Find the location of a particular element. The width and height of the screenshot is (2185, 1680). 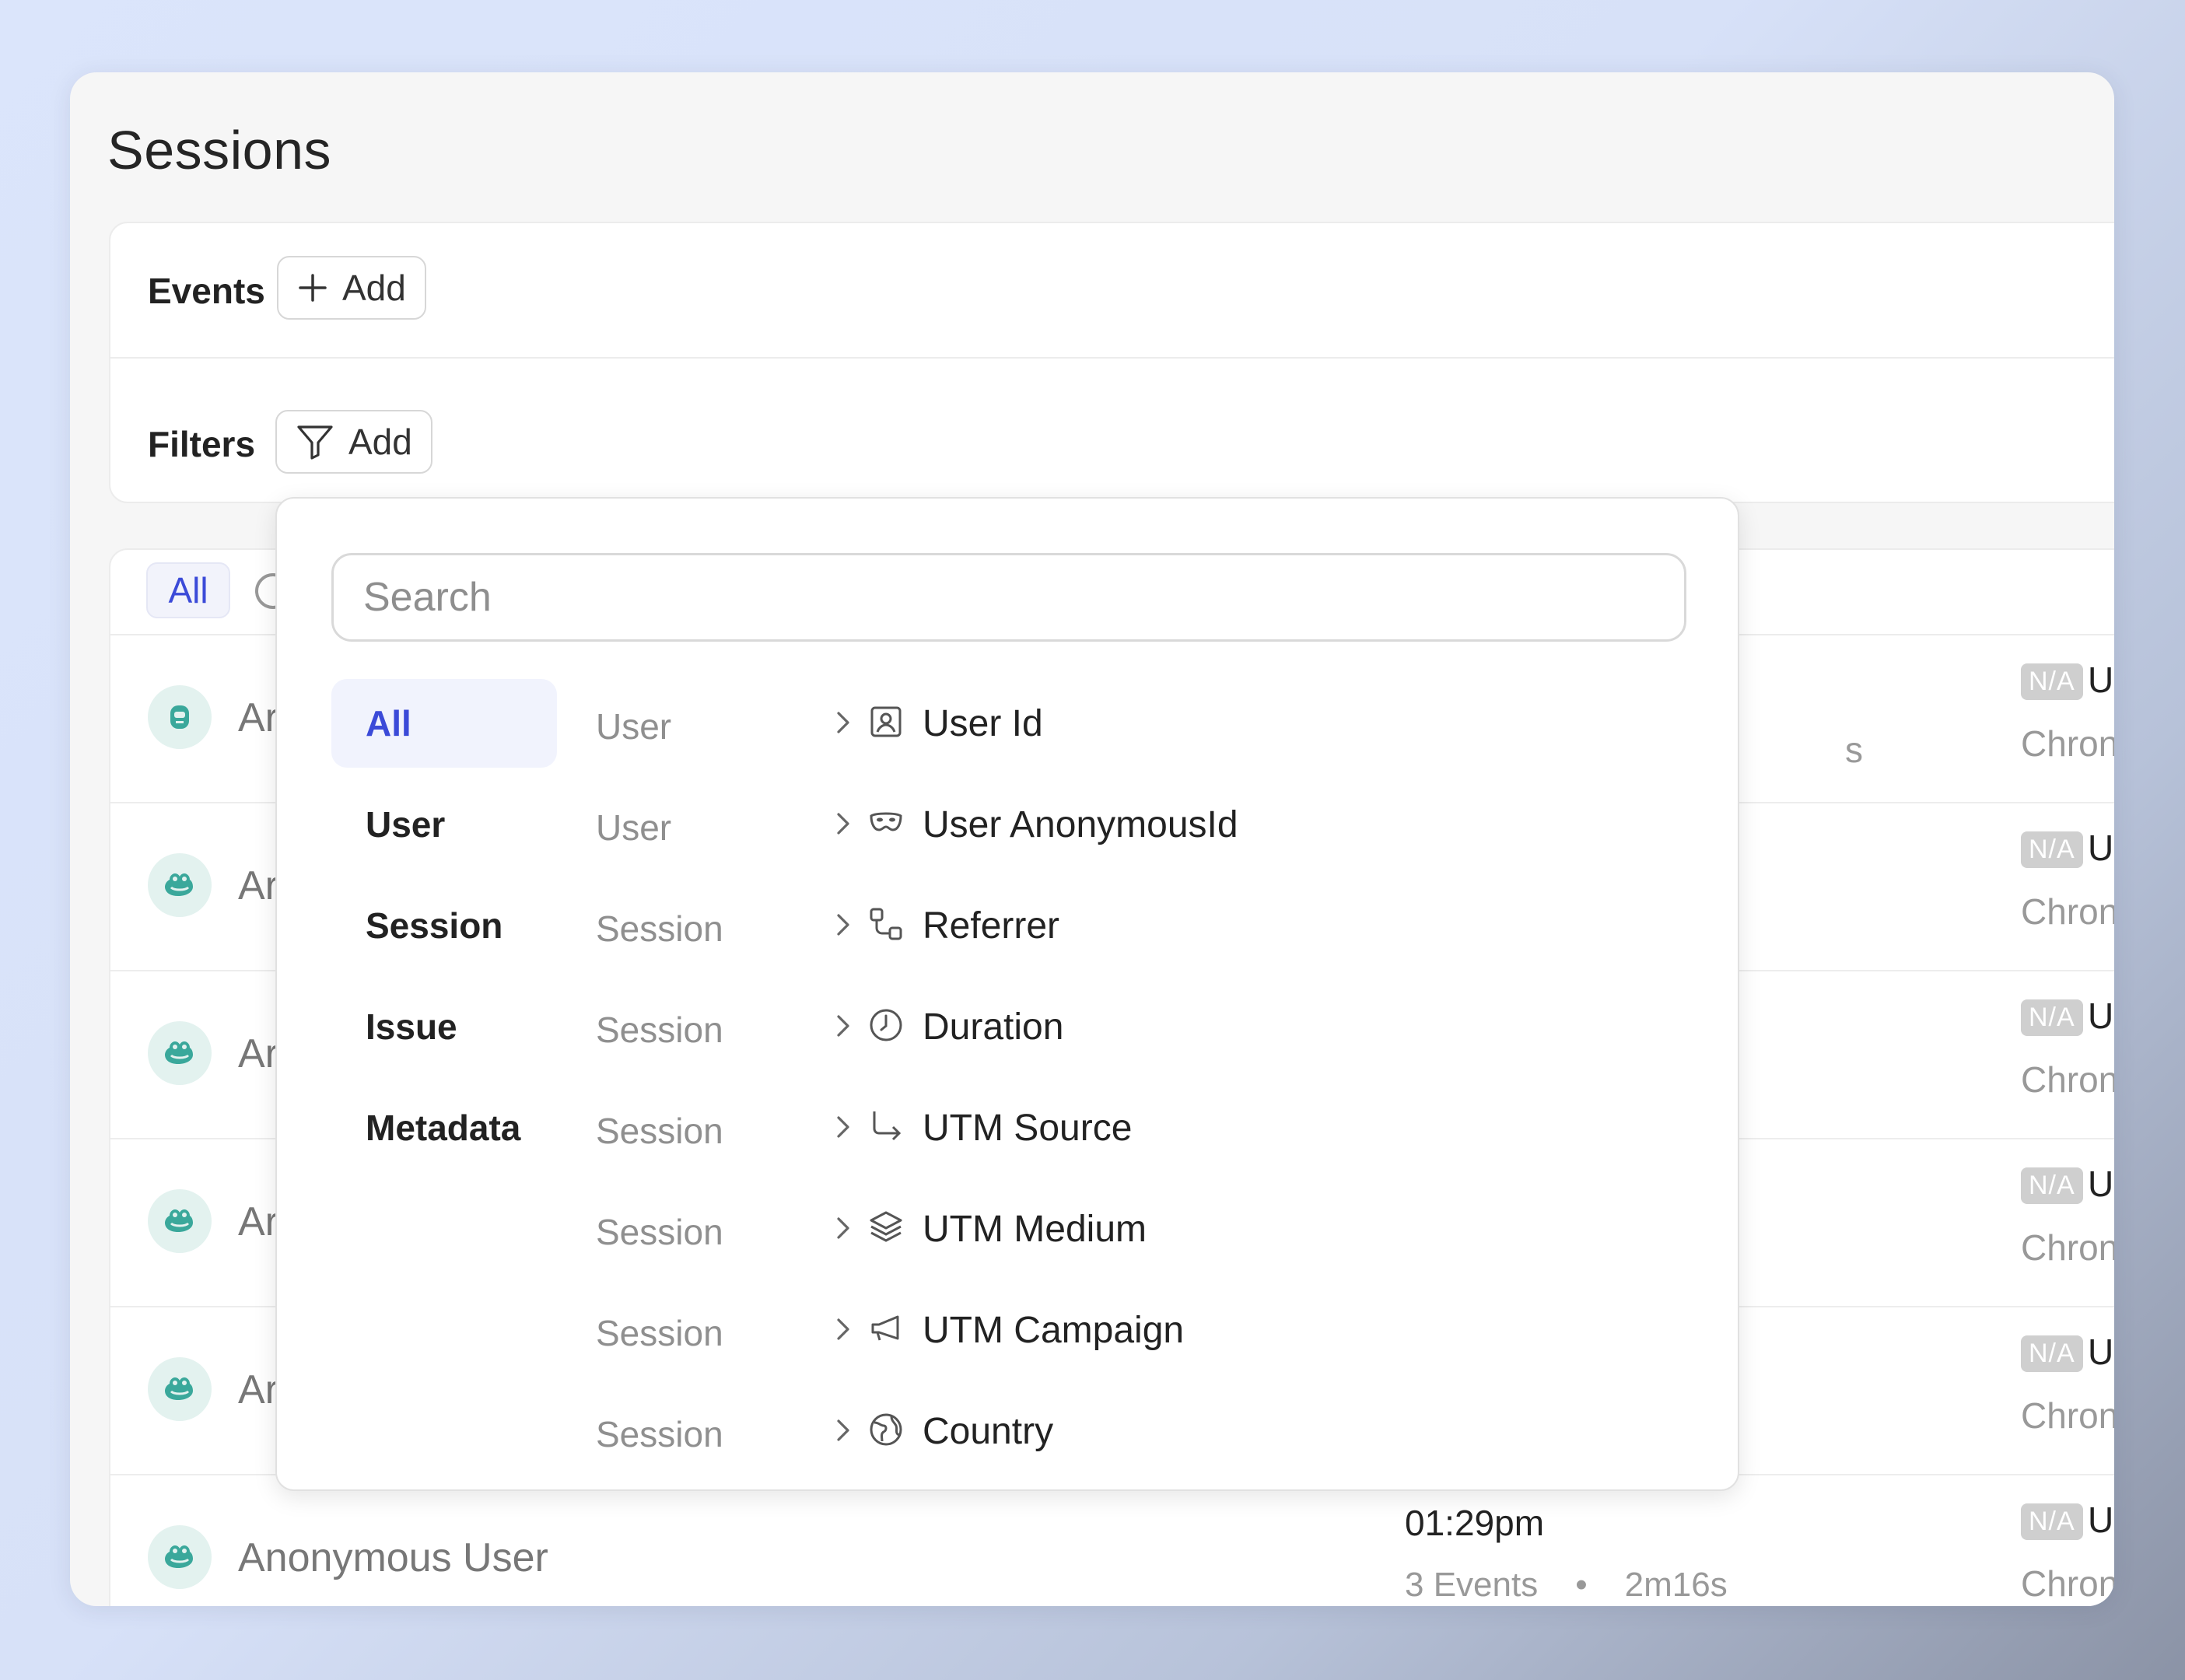

filter-property-row: Session Referrer is located at coordinates (1141, 926).